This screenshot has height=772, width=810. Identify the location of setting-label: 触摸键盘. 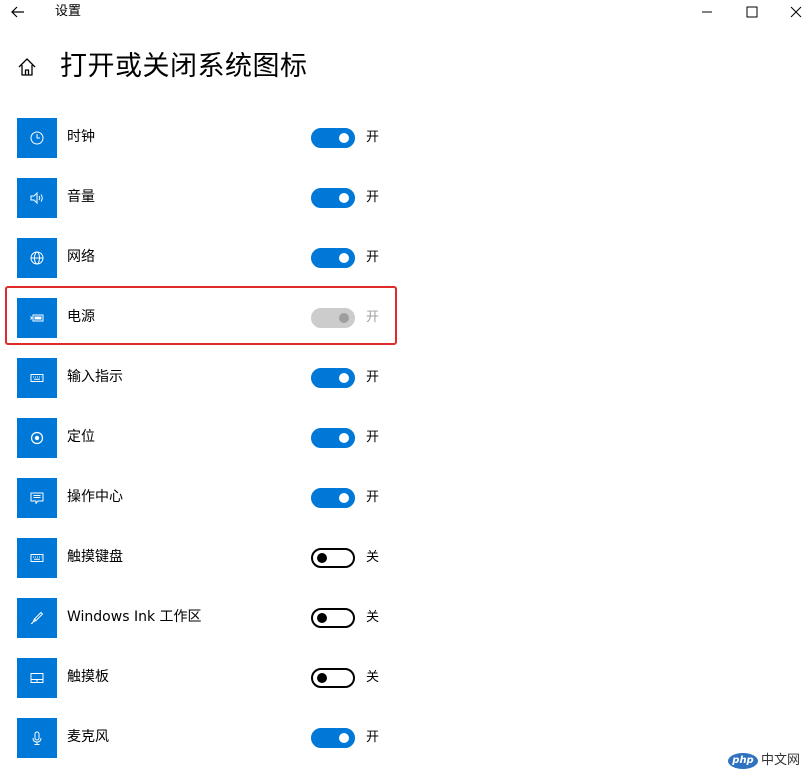
(95, 557).